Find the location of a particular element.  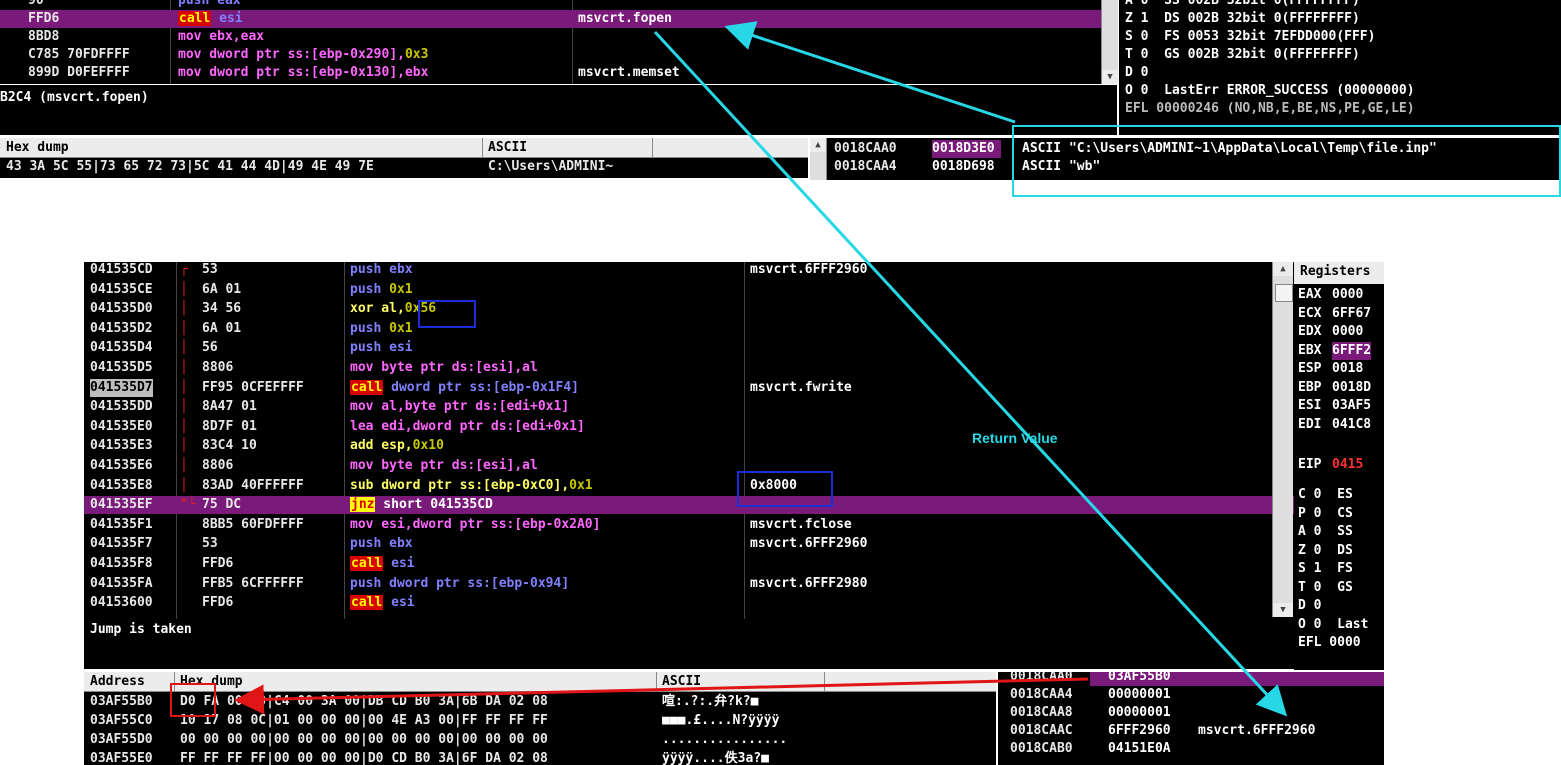

red-arrow-to-dump is located at coordinates (661, 696).